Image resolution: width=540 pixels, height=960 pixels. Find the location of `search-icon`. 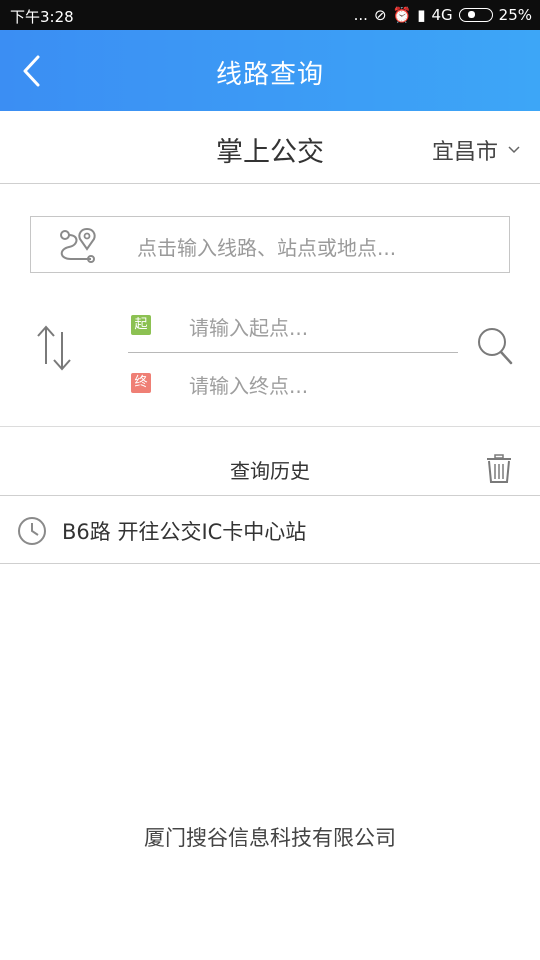

search-icon is located at coordinates (495, 346).